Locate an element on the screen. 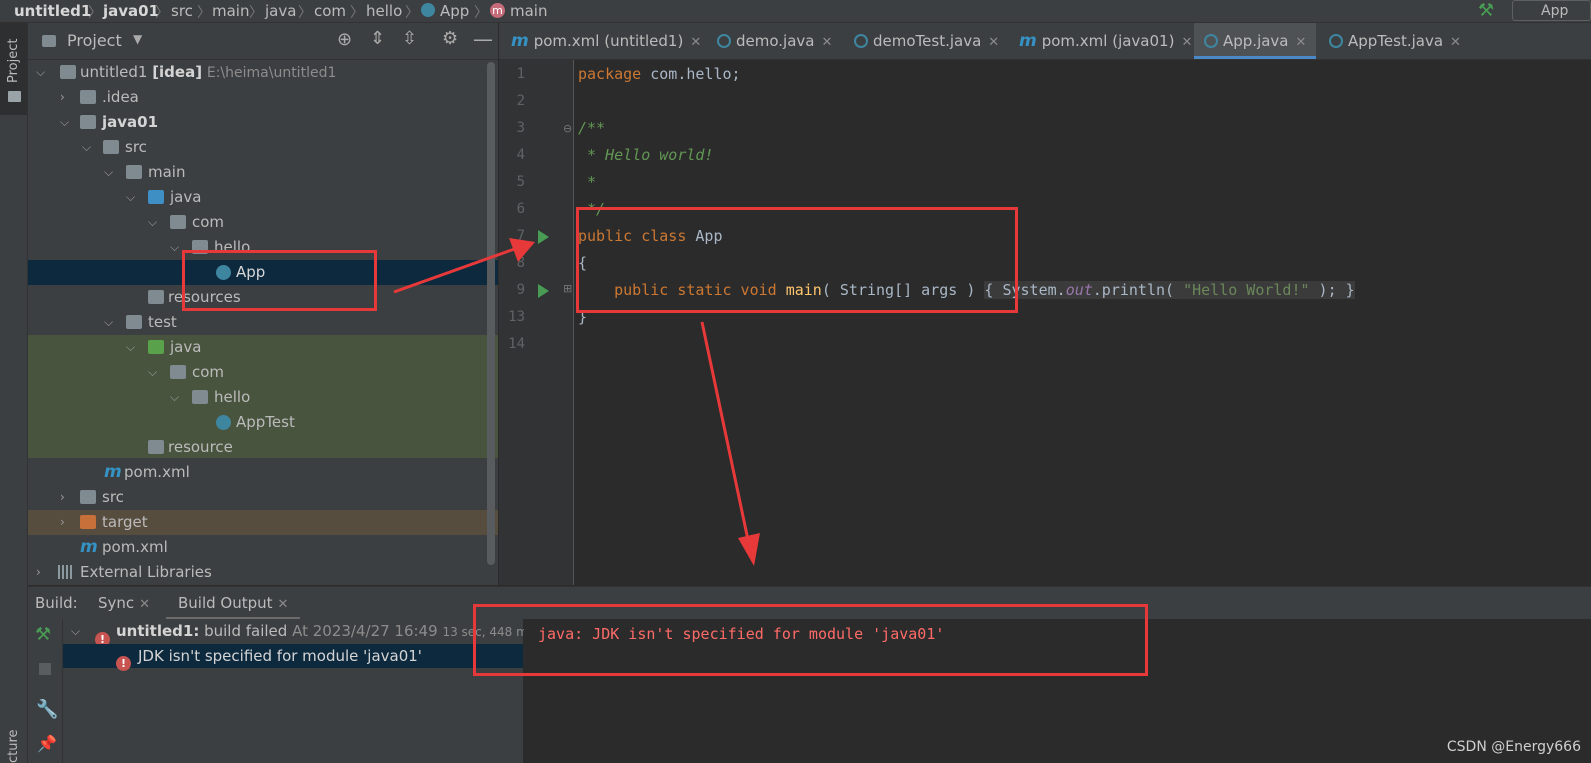  watermark: CSDN @Energy666 is located at coordinates (1513, 747).